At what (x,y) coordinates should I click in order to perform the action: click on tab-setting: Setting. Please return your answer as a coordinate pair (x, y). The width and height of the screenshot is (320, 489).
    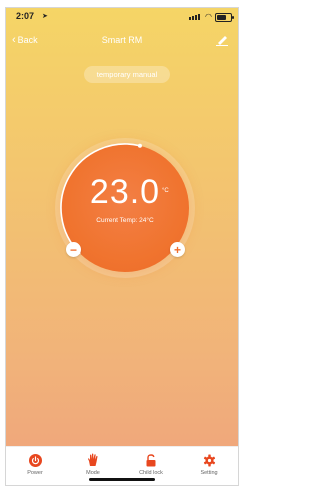
    Looking at the image, I should click on (209, 461).